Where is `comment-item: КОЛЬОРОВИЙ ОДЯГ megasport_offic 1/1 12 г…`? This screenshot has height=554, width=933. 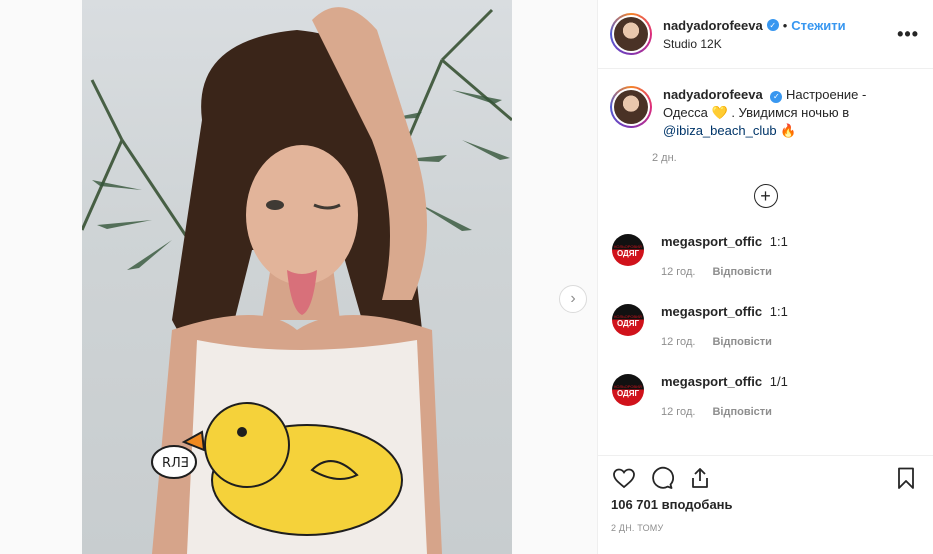
comment-item: КОЛЬОРОВИЙ ОДЯГ megasport_offic 1/1 12 г… is located at coordinates (765, 396).